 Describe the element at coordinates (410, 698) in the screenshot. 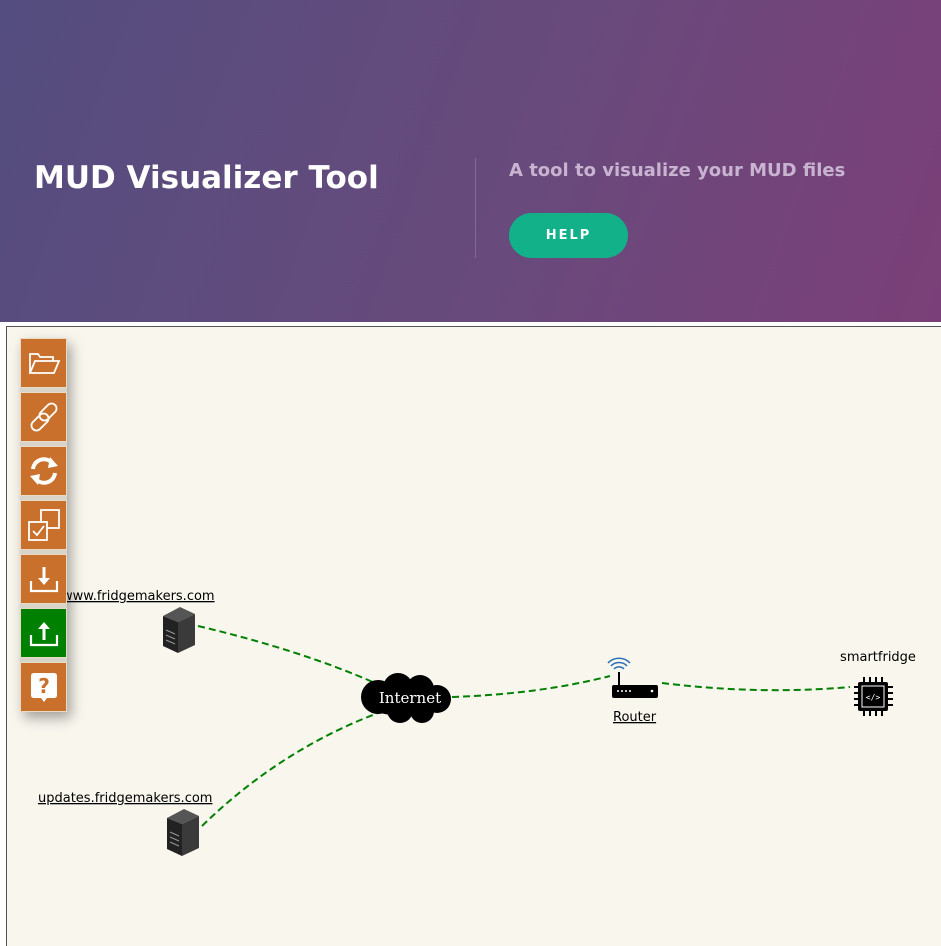

I see `node-label-internet: Internet` at that location.